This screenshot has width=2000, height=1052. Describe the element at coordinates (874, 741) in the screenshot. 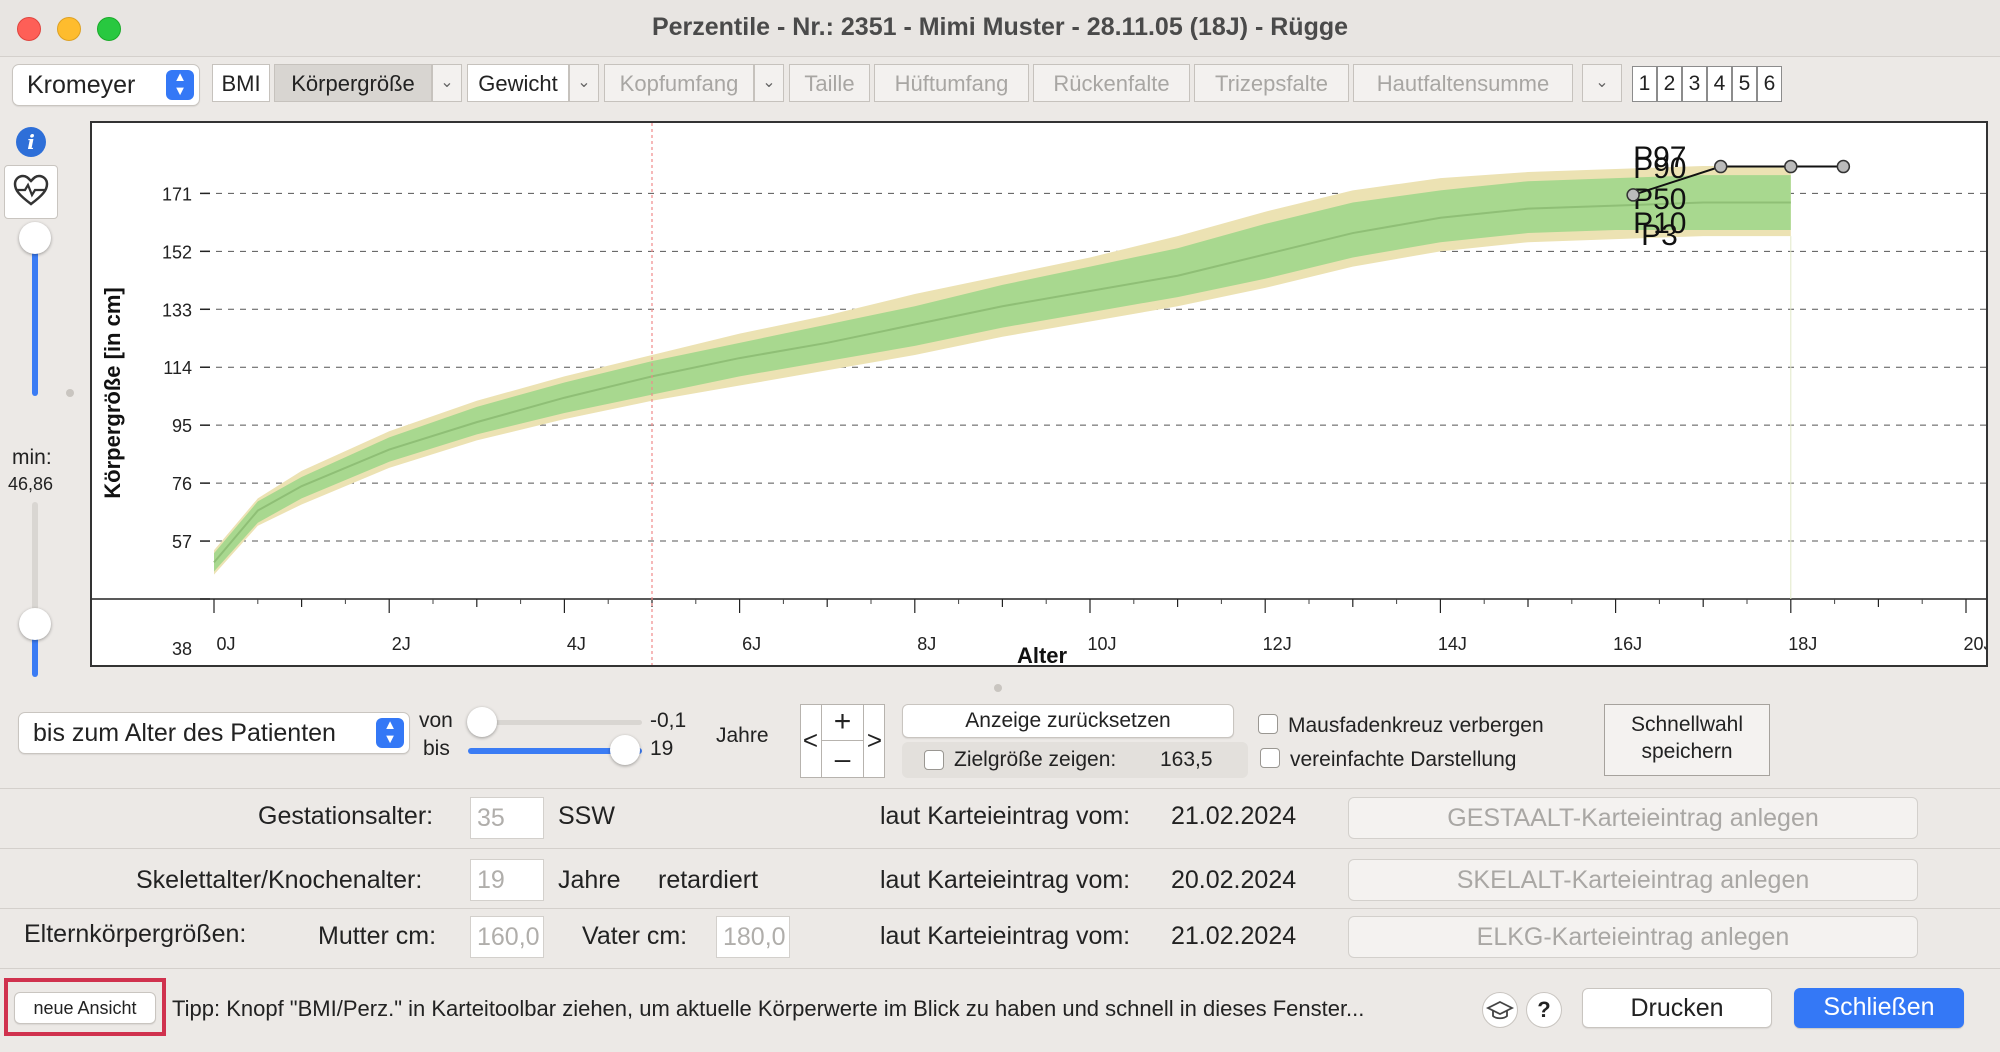

I see `next-range-button: >` at that location.